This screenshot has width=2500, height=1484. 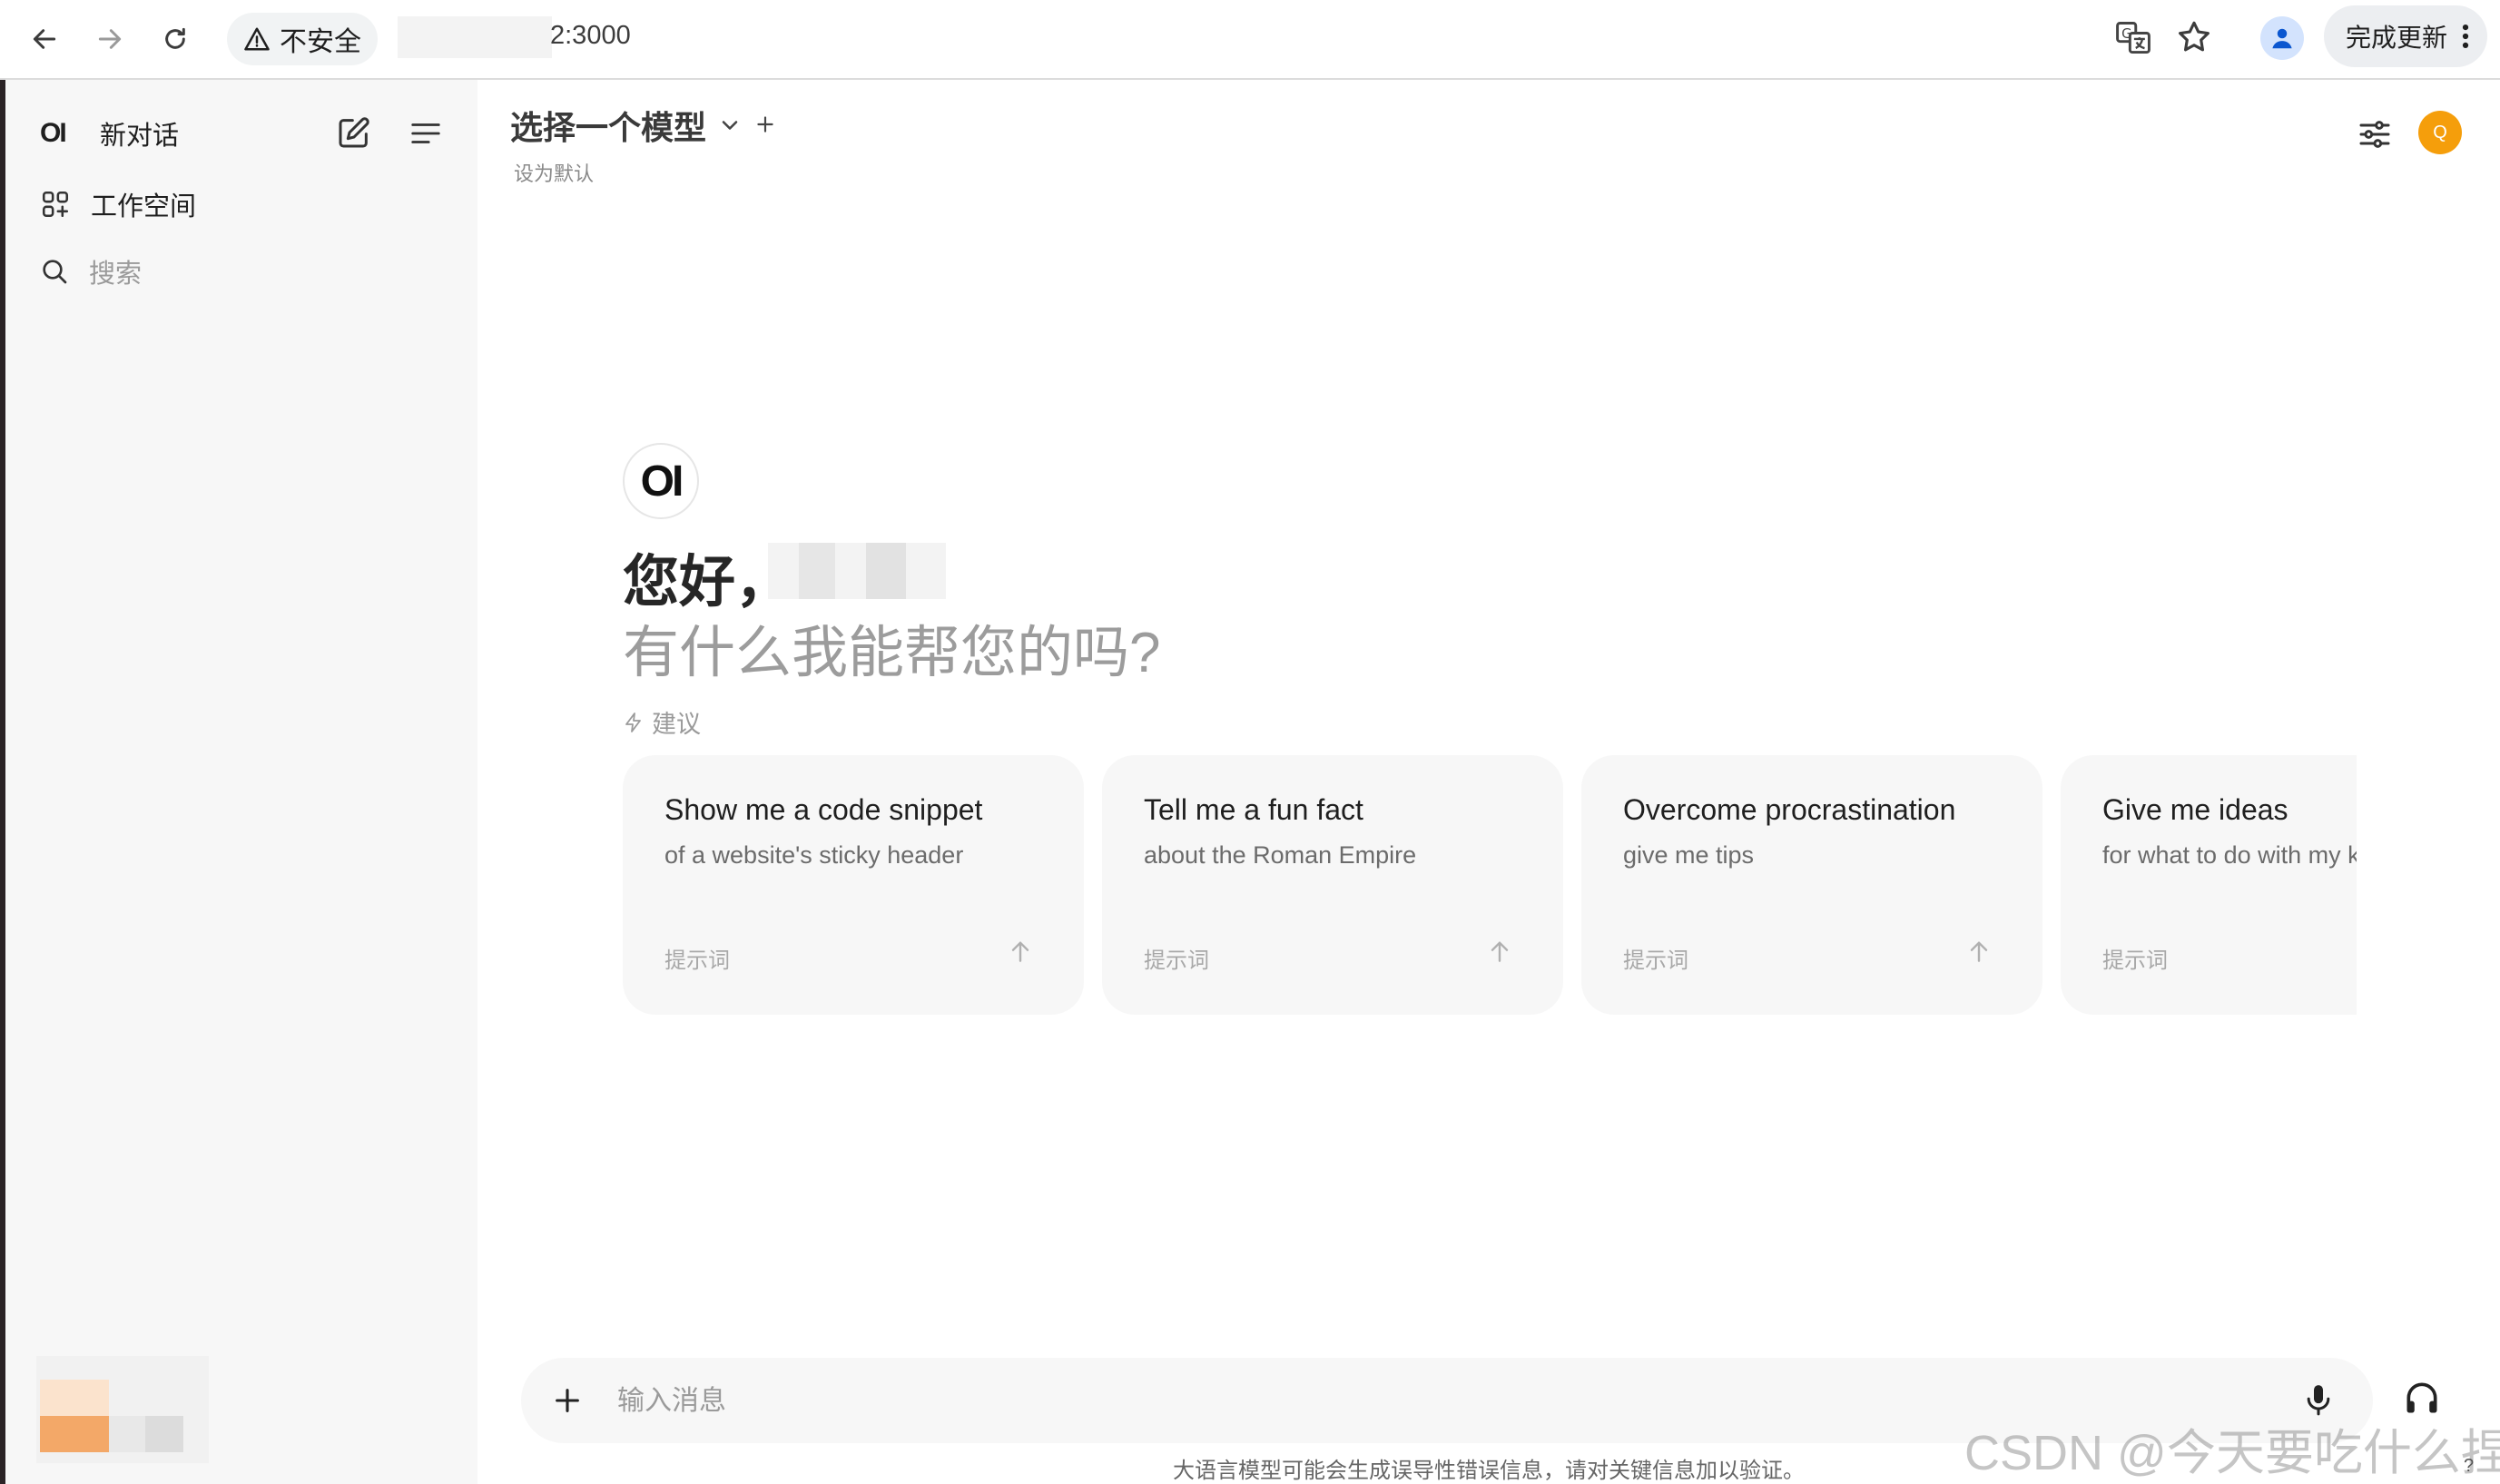 I want to click on arrow-right-icon, so click(x=110, y=39).